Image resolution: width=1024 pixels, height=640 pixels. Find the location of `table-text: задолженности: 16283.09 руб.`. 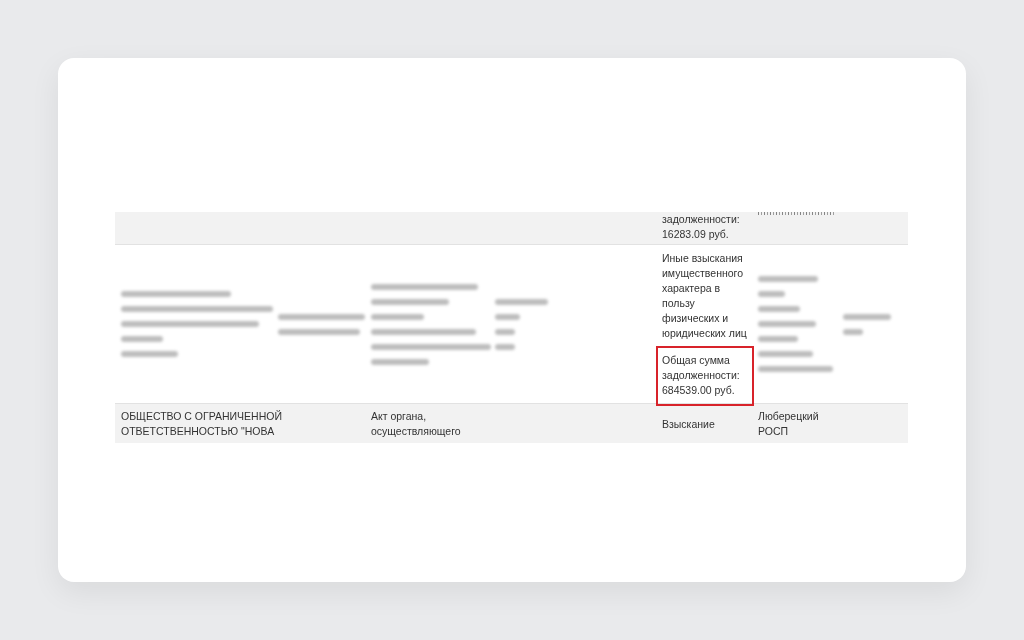

table-text: задолженности: 16283.09 руб. is located at coordinates (701, 227).